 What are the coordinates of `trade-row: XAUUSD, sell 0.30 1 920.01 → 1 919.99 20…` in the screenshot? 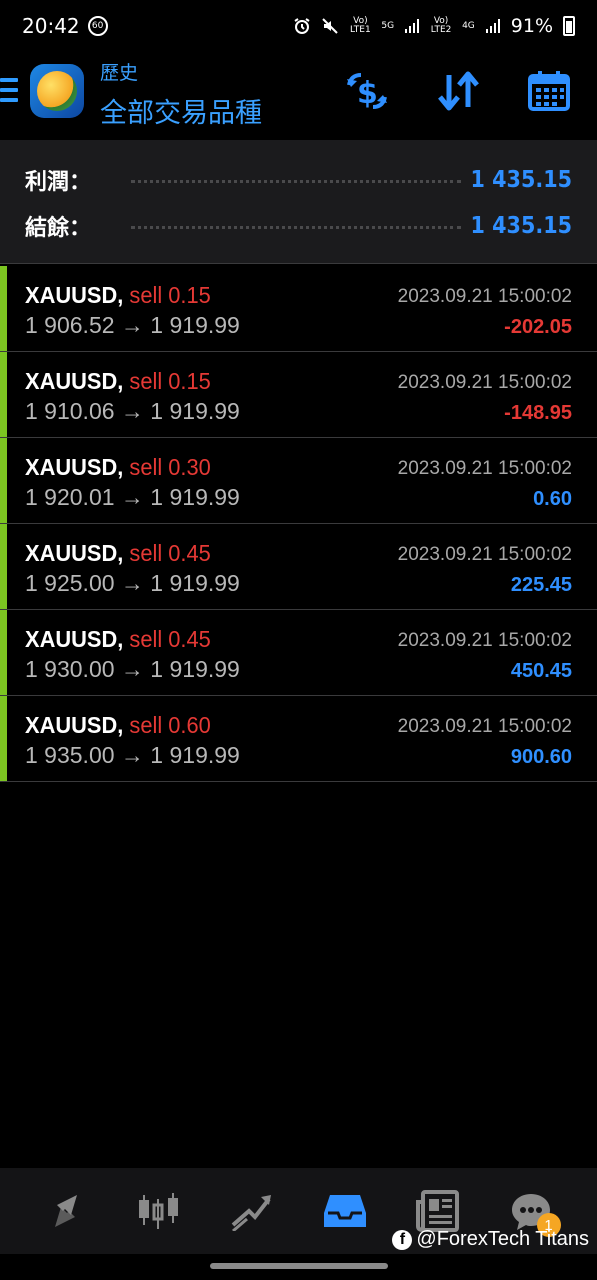 It's located at (298, 481).